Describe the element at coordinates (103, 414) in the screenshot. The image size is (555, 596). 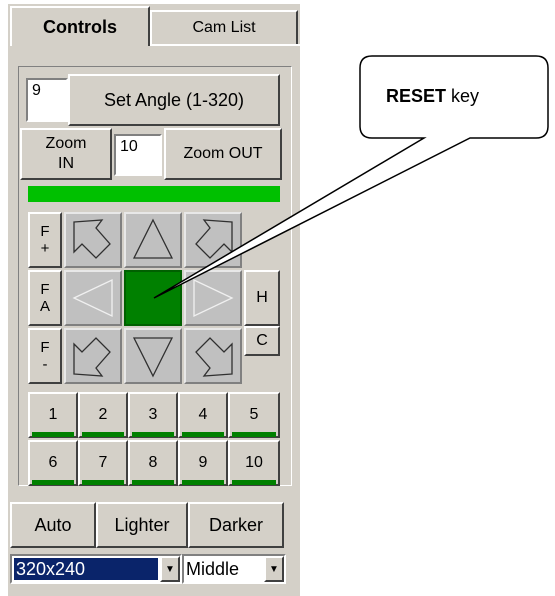
I see `preset-label: 2` at that location.